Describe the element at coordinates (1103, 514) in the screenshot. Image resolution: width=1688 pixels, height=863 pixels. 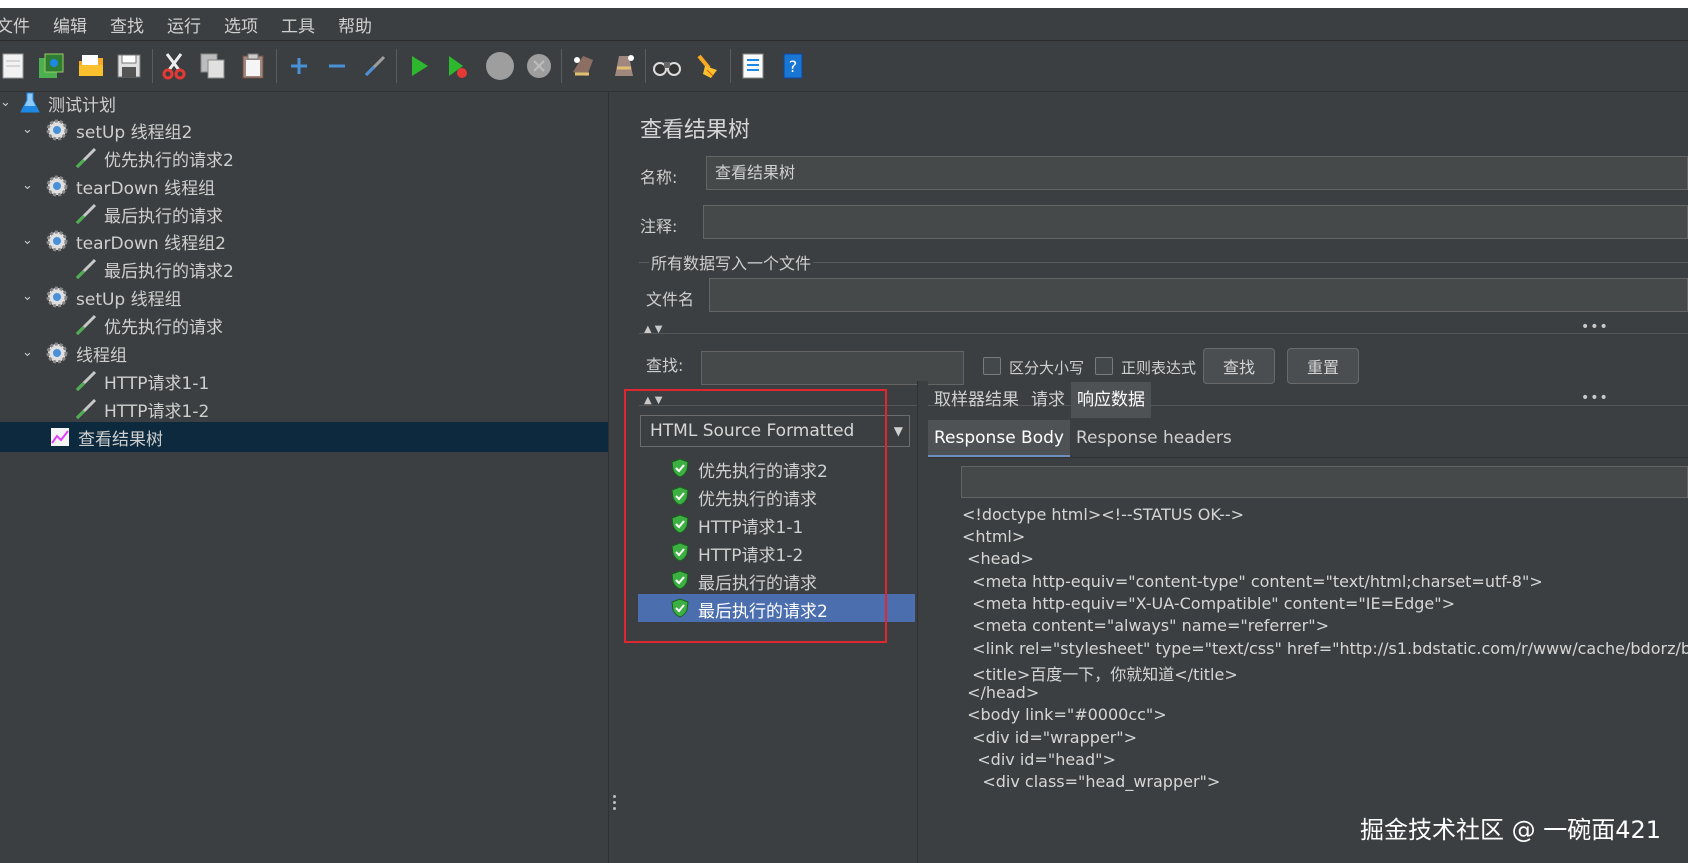
I see `code-line: <!doctype html><!--STATUS OK-->` at that location.